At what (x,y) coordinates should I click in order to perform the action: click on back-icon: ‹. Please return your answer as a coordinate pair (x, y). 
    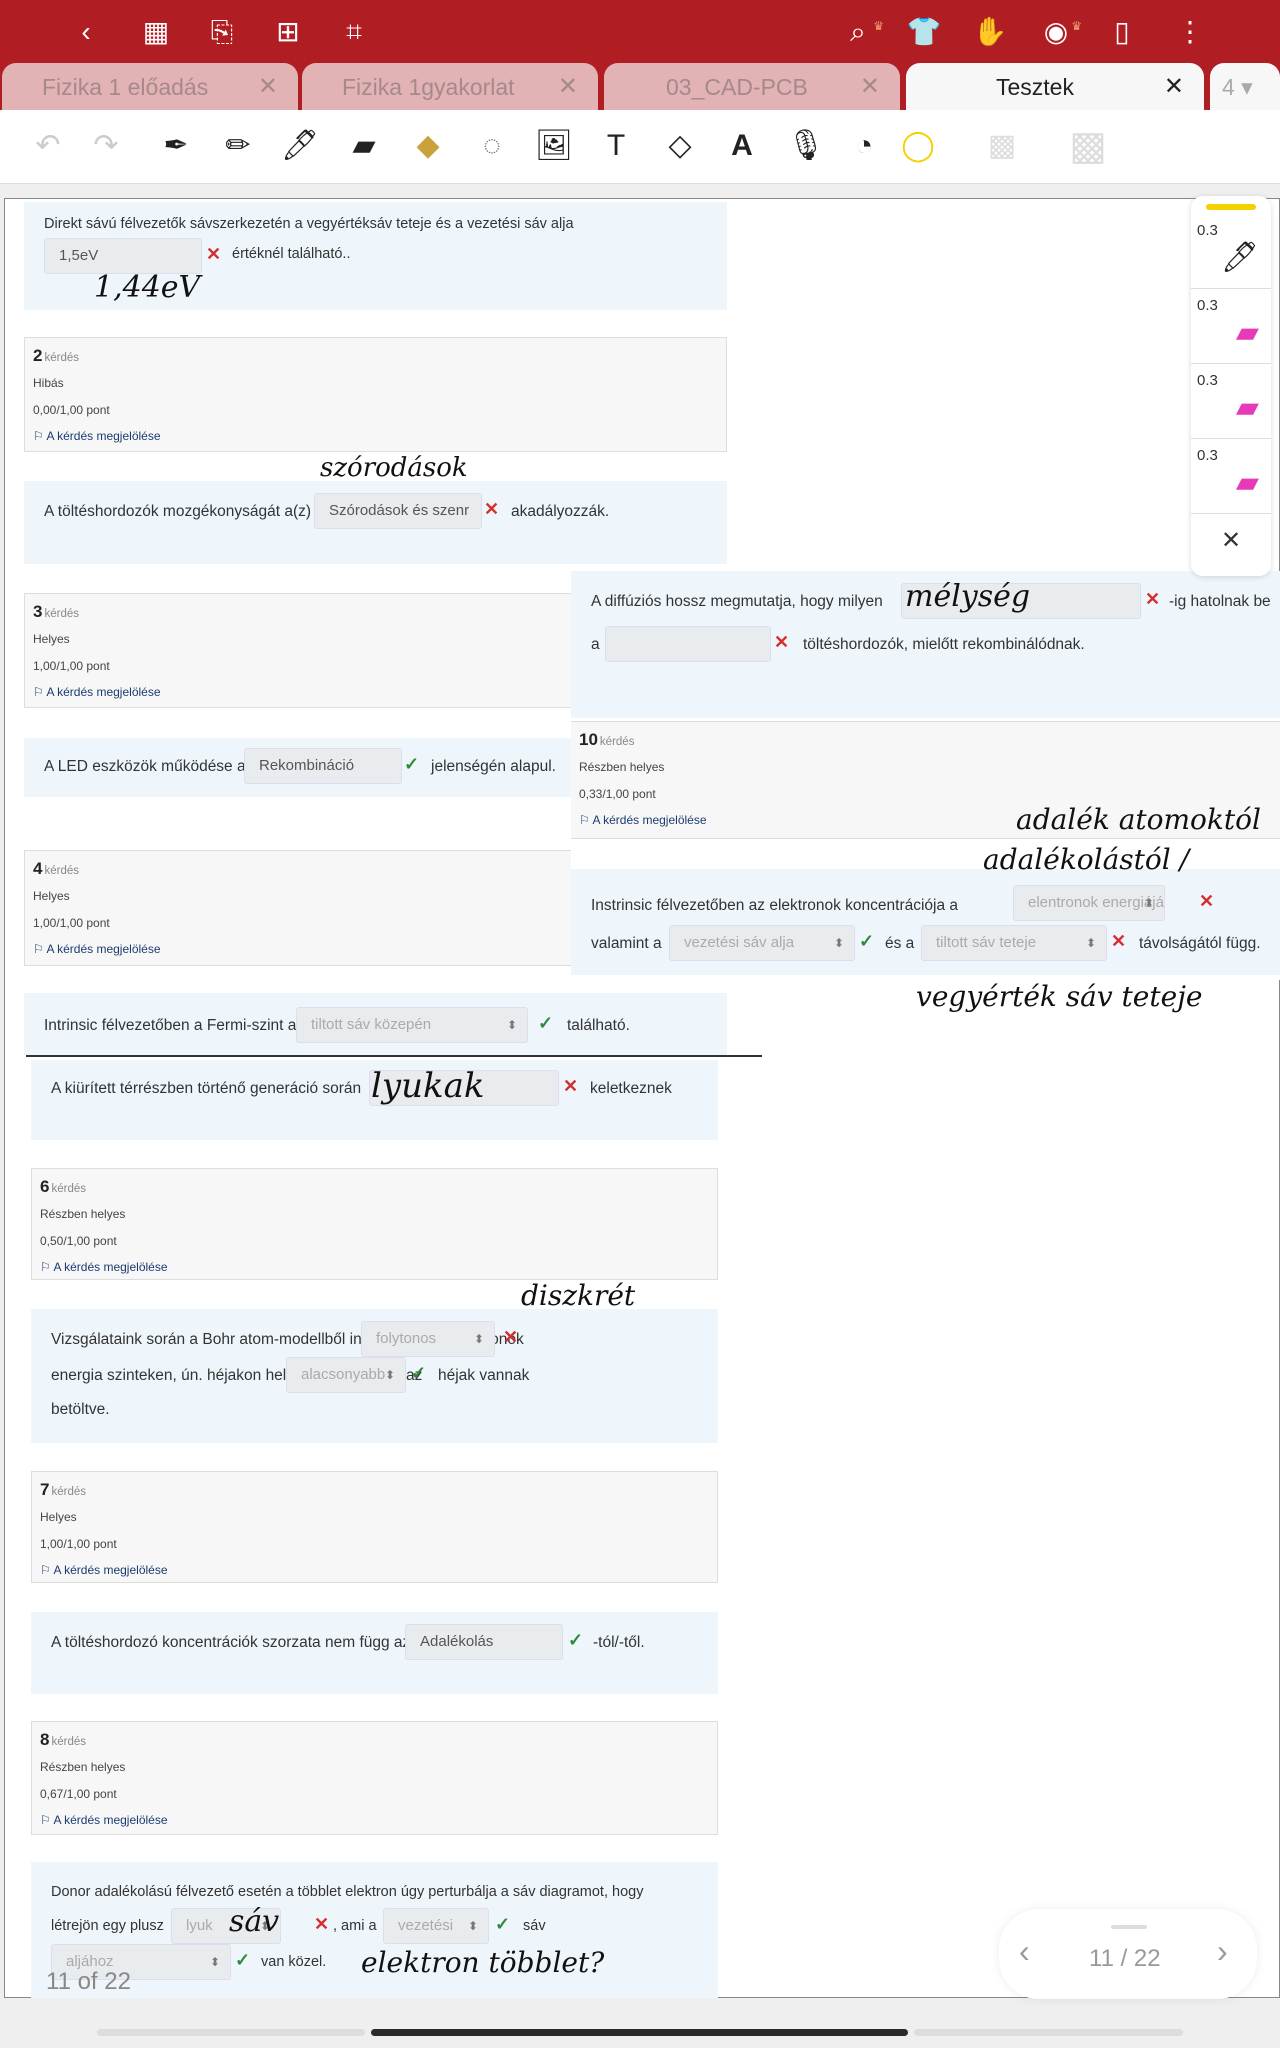
    Looking at the image, I should click on (86, 32).